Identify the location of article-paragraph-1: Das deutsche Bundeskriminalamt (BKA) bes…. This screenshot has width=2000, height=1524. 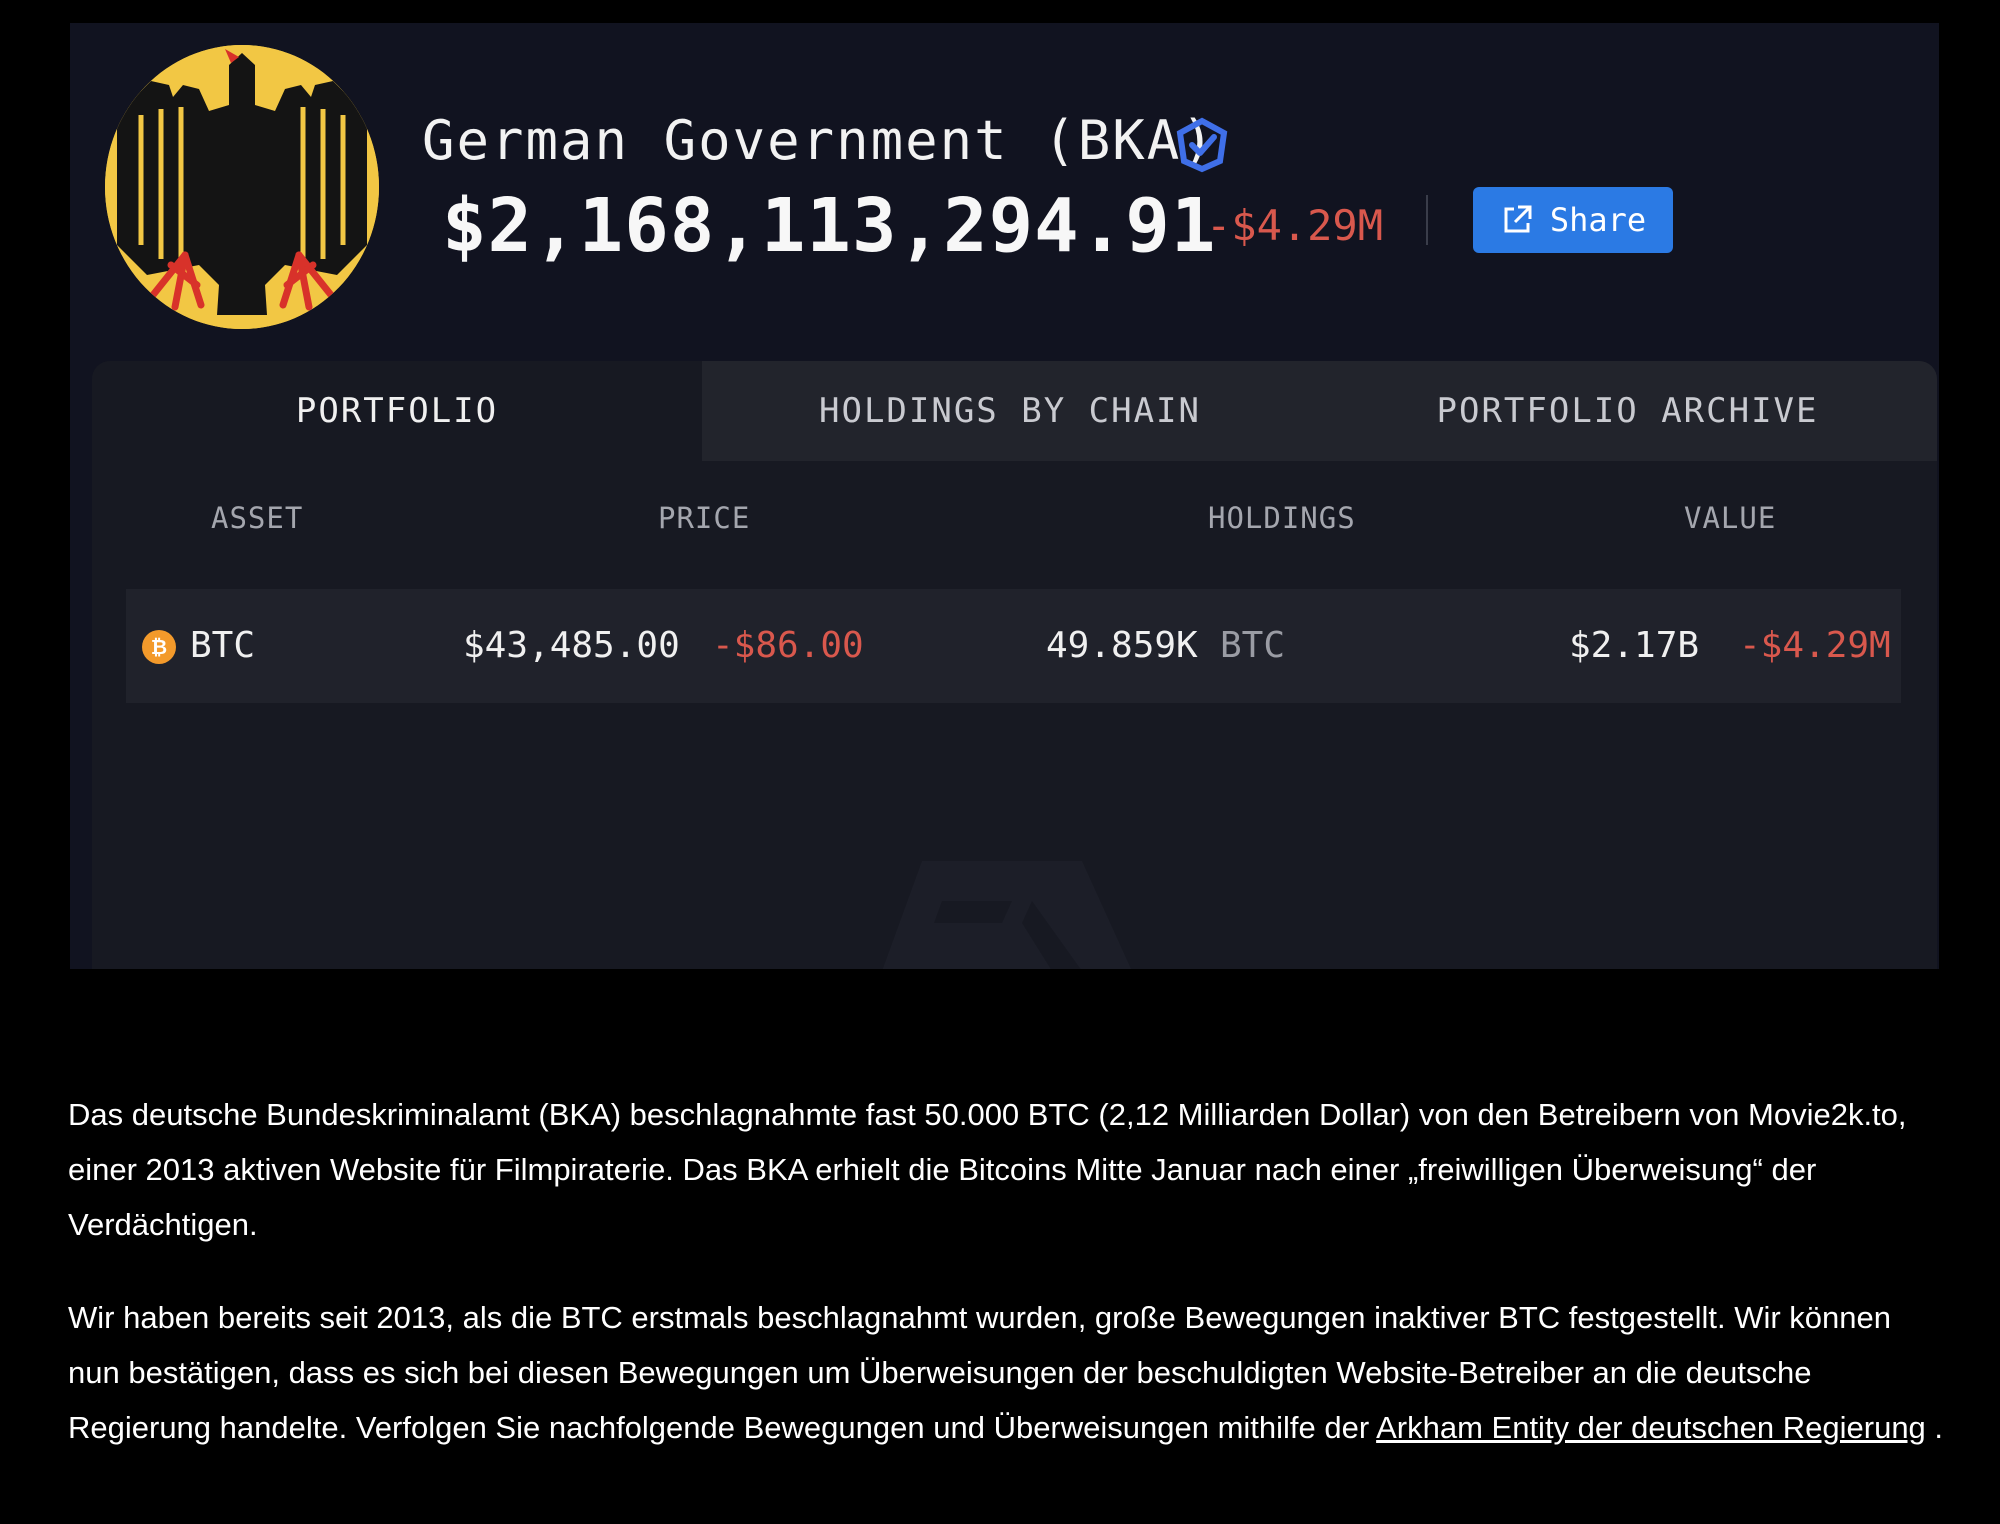
(987, 1169).